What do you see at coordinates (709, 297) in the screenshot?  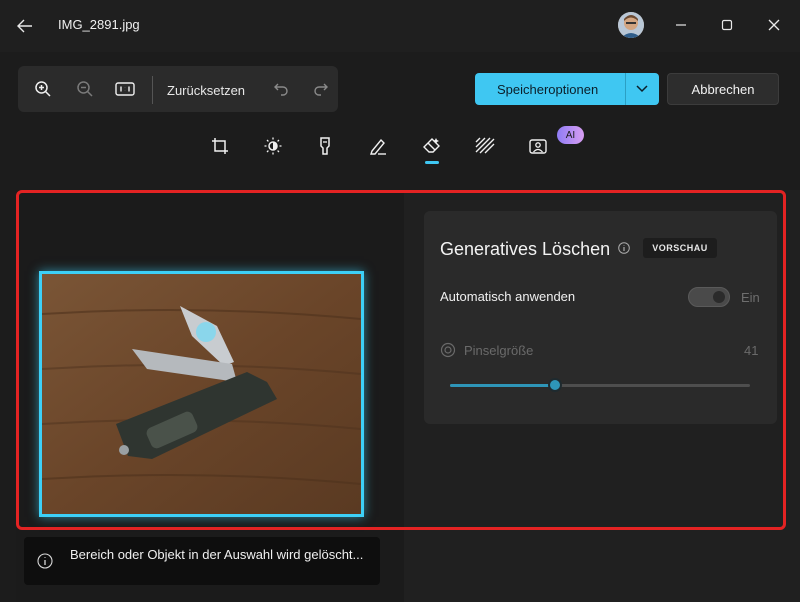 I see `auto-apply-toggle` at bounding box center [709, 297].